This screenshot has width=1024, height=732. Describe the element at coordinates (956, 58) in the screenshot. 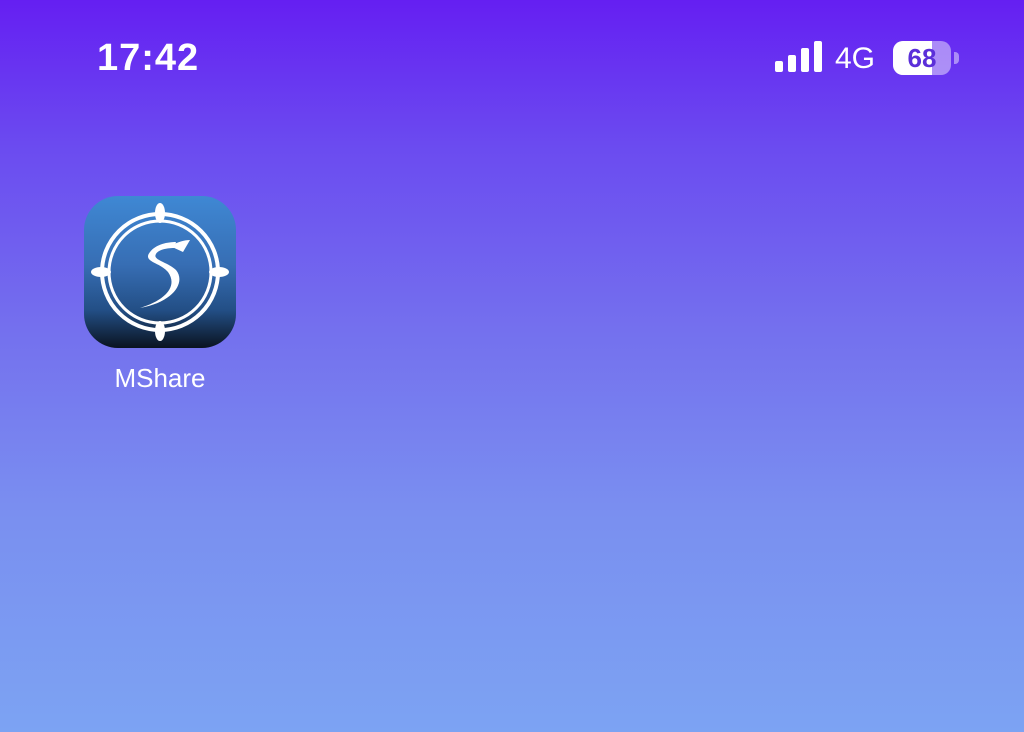

I see `battery-cap` at that location.